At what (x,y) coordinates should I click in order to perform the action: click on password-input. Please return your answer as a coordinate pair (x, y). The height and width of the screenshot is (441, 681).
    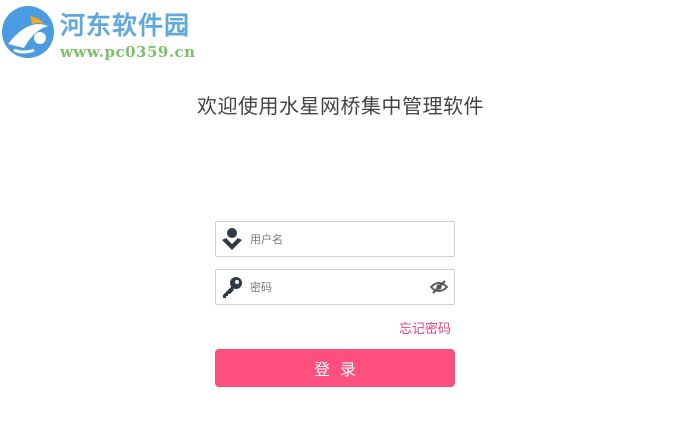
    Looking at the image, I should click on (340, 287).